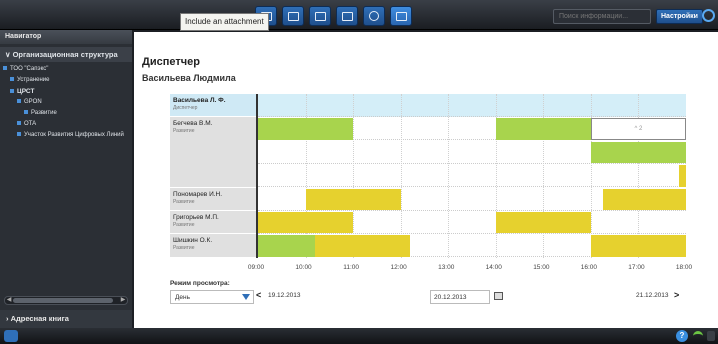 This screenshot has width=718, height=344. What do you see at coordinates (541, 267) in the screenshot?
I see `hour-label: 15:00` at bounding box center [541, 267].